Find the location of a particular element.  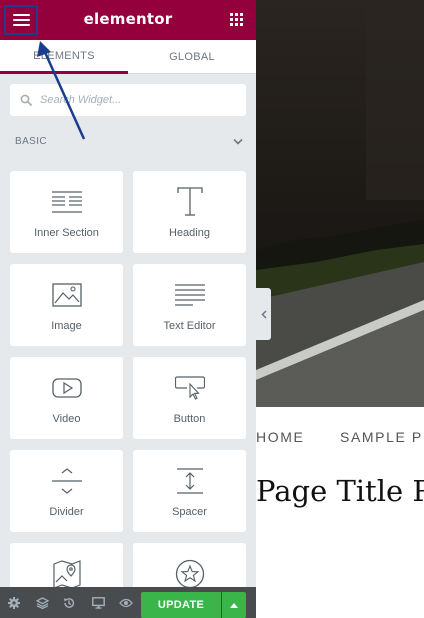

widget-label: Button is located at coordinates (189, 419).